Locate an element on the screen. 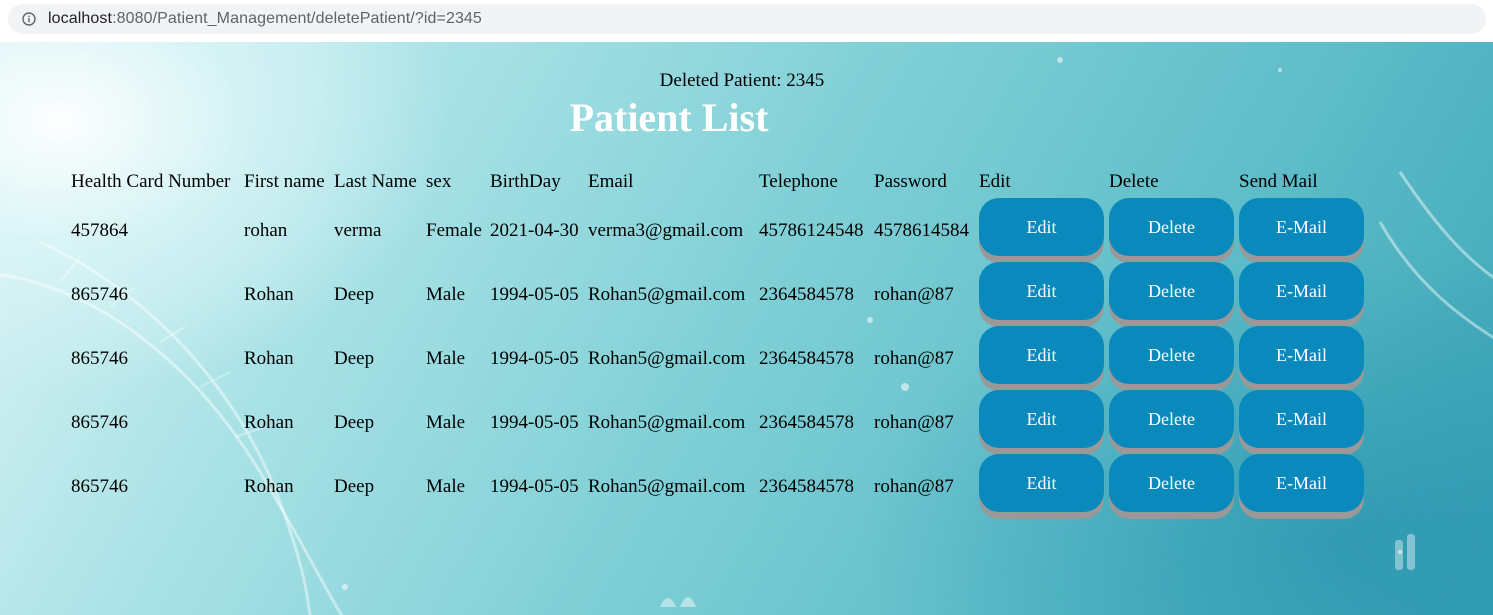  cell-health-card: 457864 is located at coordinates (99, 230).